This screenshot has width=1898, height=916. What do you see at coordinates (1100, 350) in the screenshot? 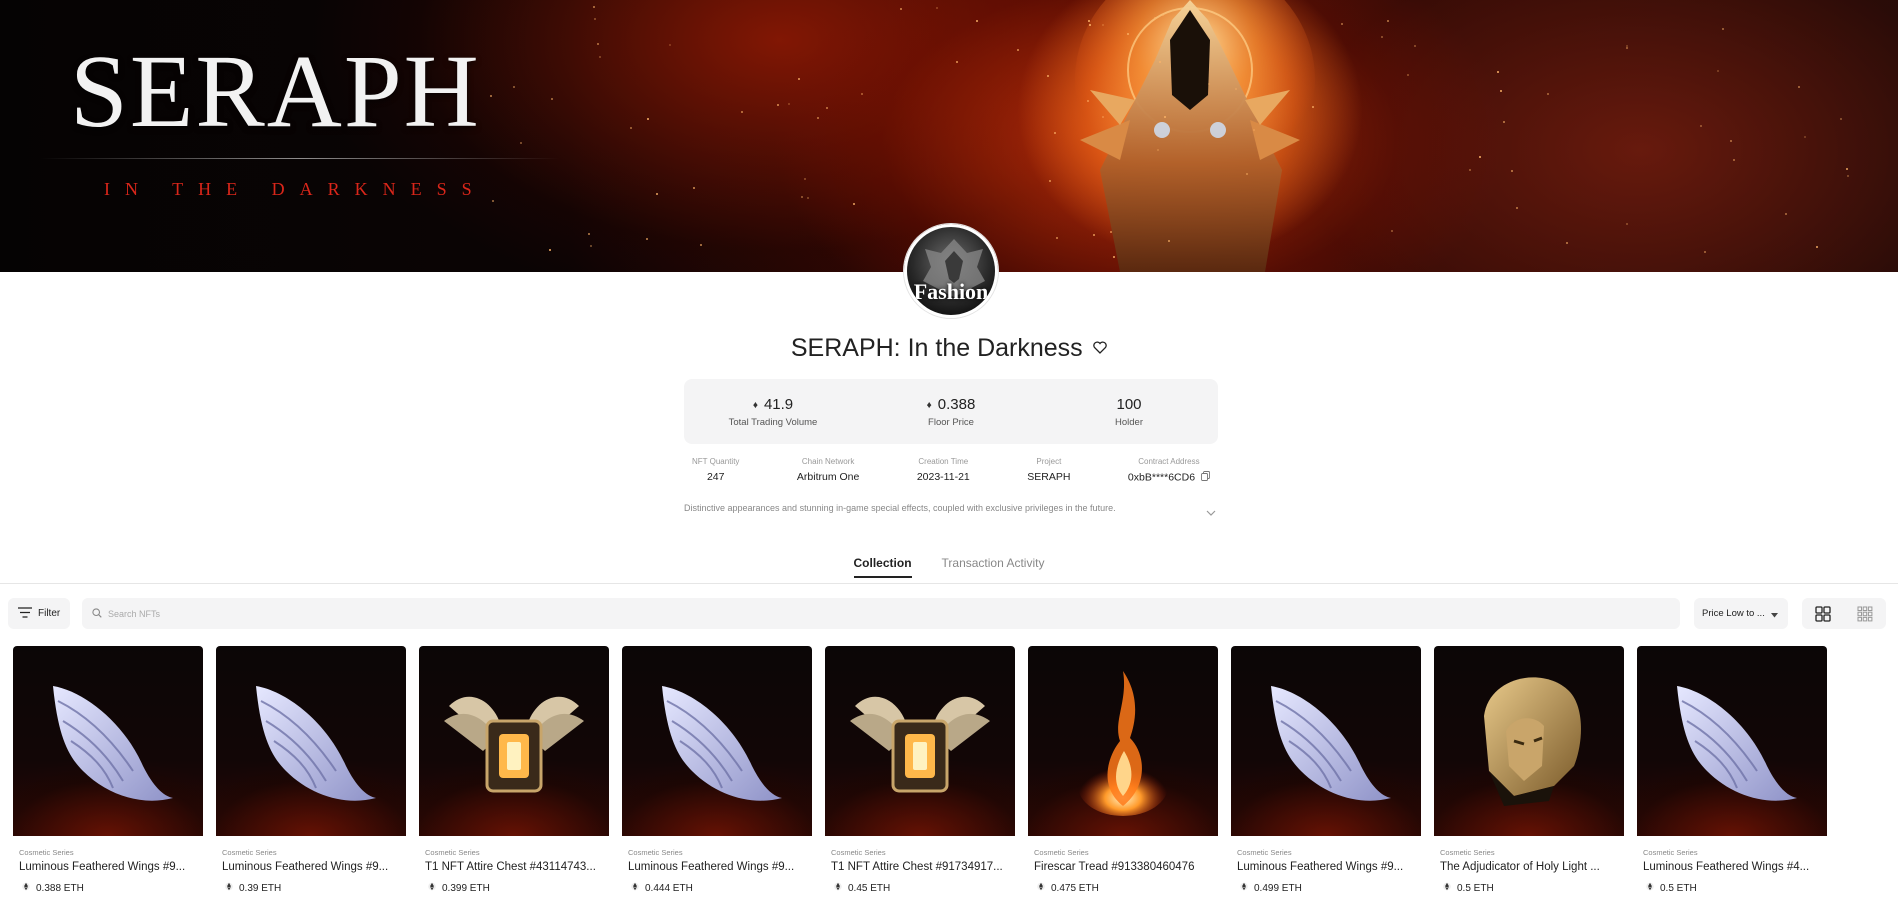
I see `heart-icon` at bounding box center [1100, 350].